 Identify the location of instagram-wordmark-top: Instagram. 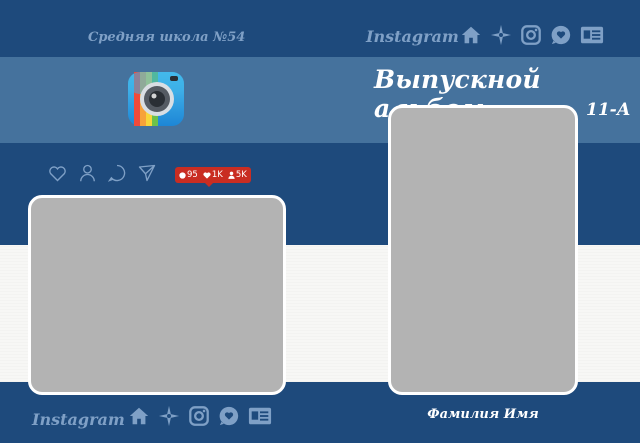
(412, 36).